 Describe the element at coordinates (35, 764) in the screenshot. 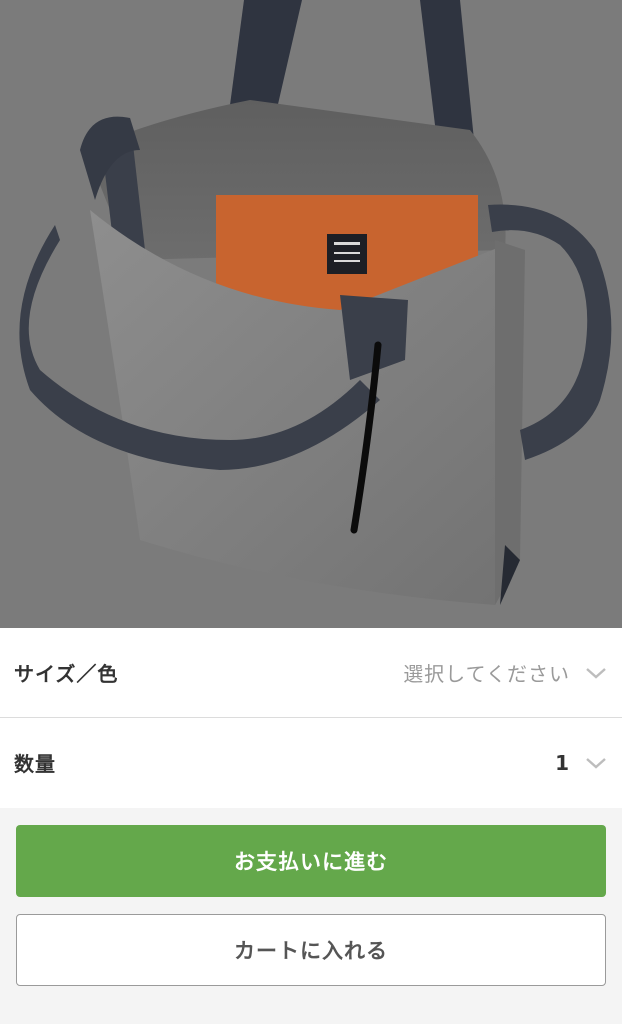

I see `quantity-label: 数量` at that location.